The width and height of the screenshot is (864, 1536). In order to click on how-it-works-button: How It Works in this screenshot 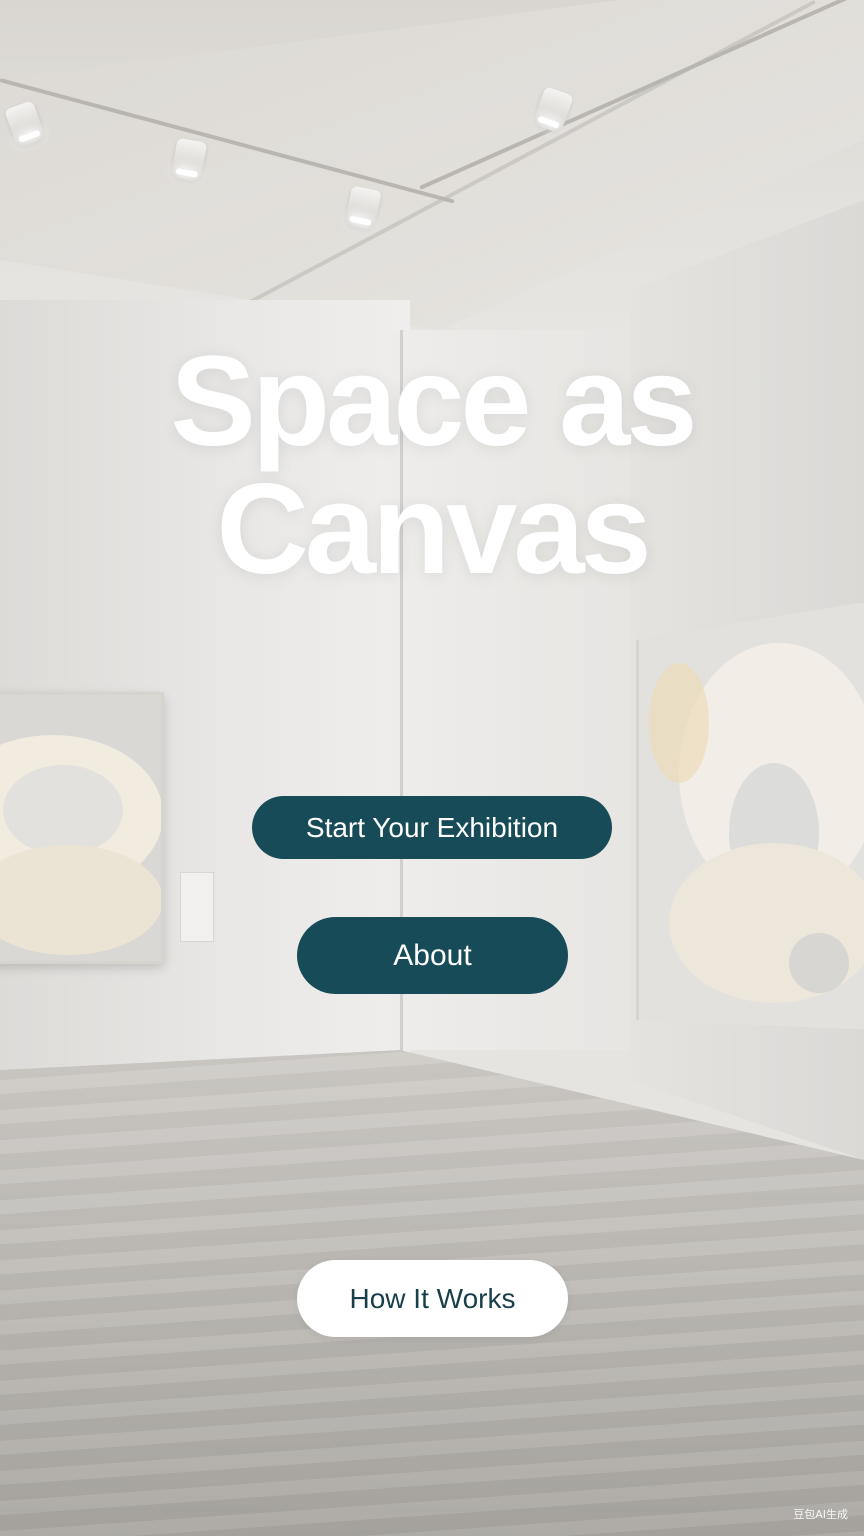, I will do `click(432, 1298)`.